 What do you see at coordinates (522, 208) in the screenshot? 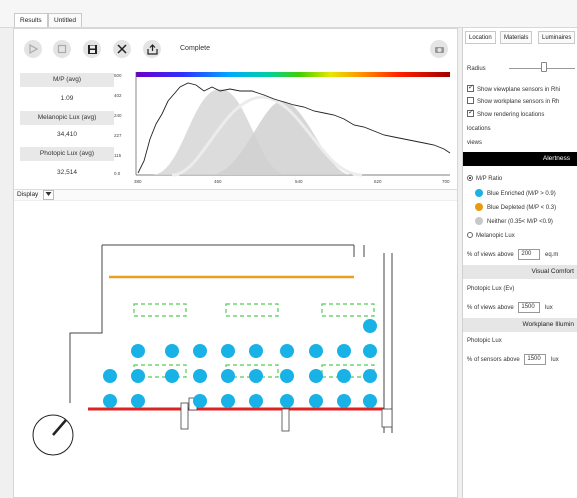
I see `legend-blue-depleted-label: Blue Depleted (M/P < 0.3)` at bounding box center [522, 208].